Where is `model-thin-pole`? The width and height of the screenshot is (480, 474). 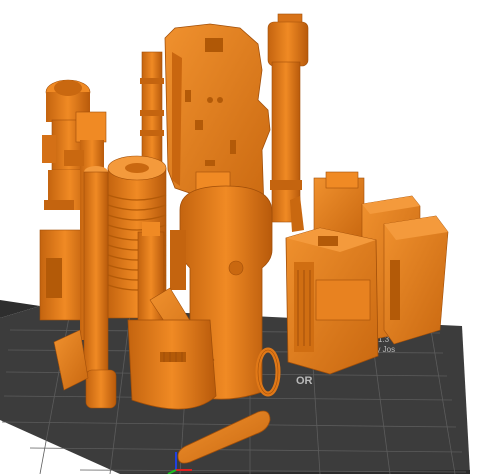 model-thin-pole is located at coordinates (152, 112).